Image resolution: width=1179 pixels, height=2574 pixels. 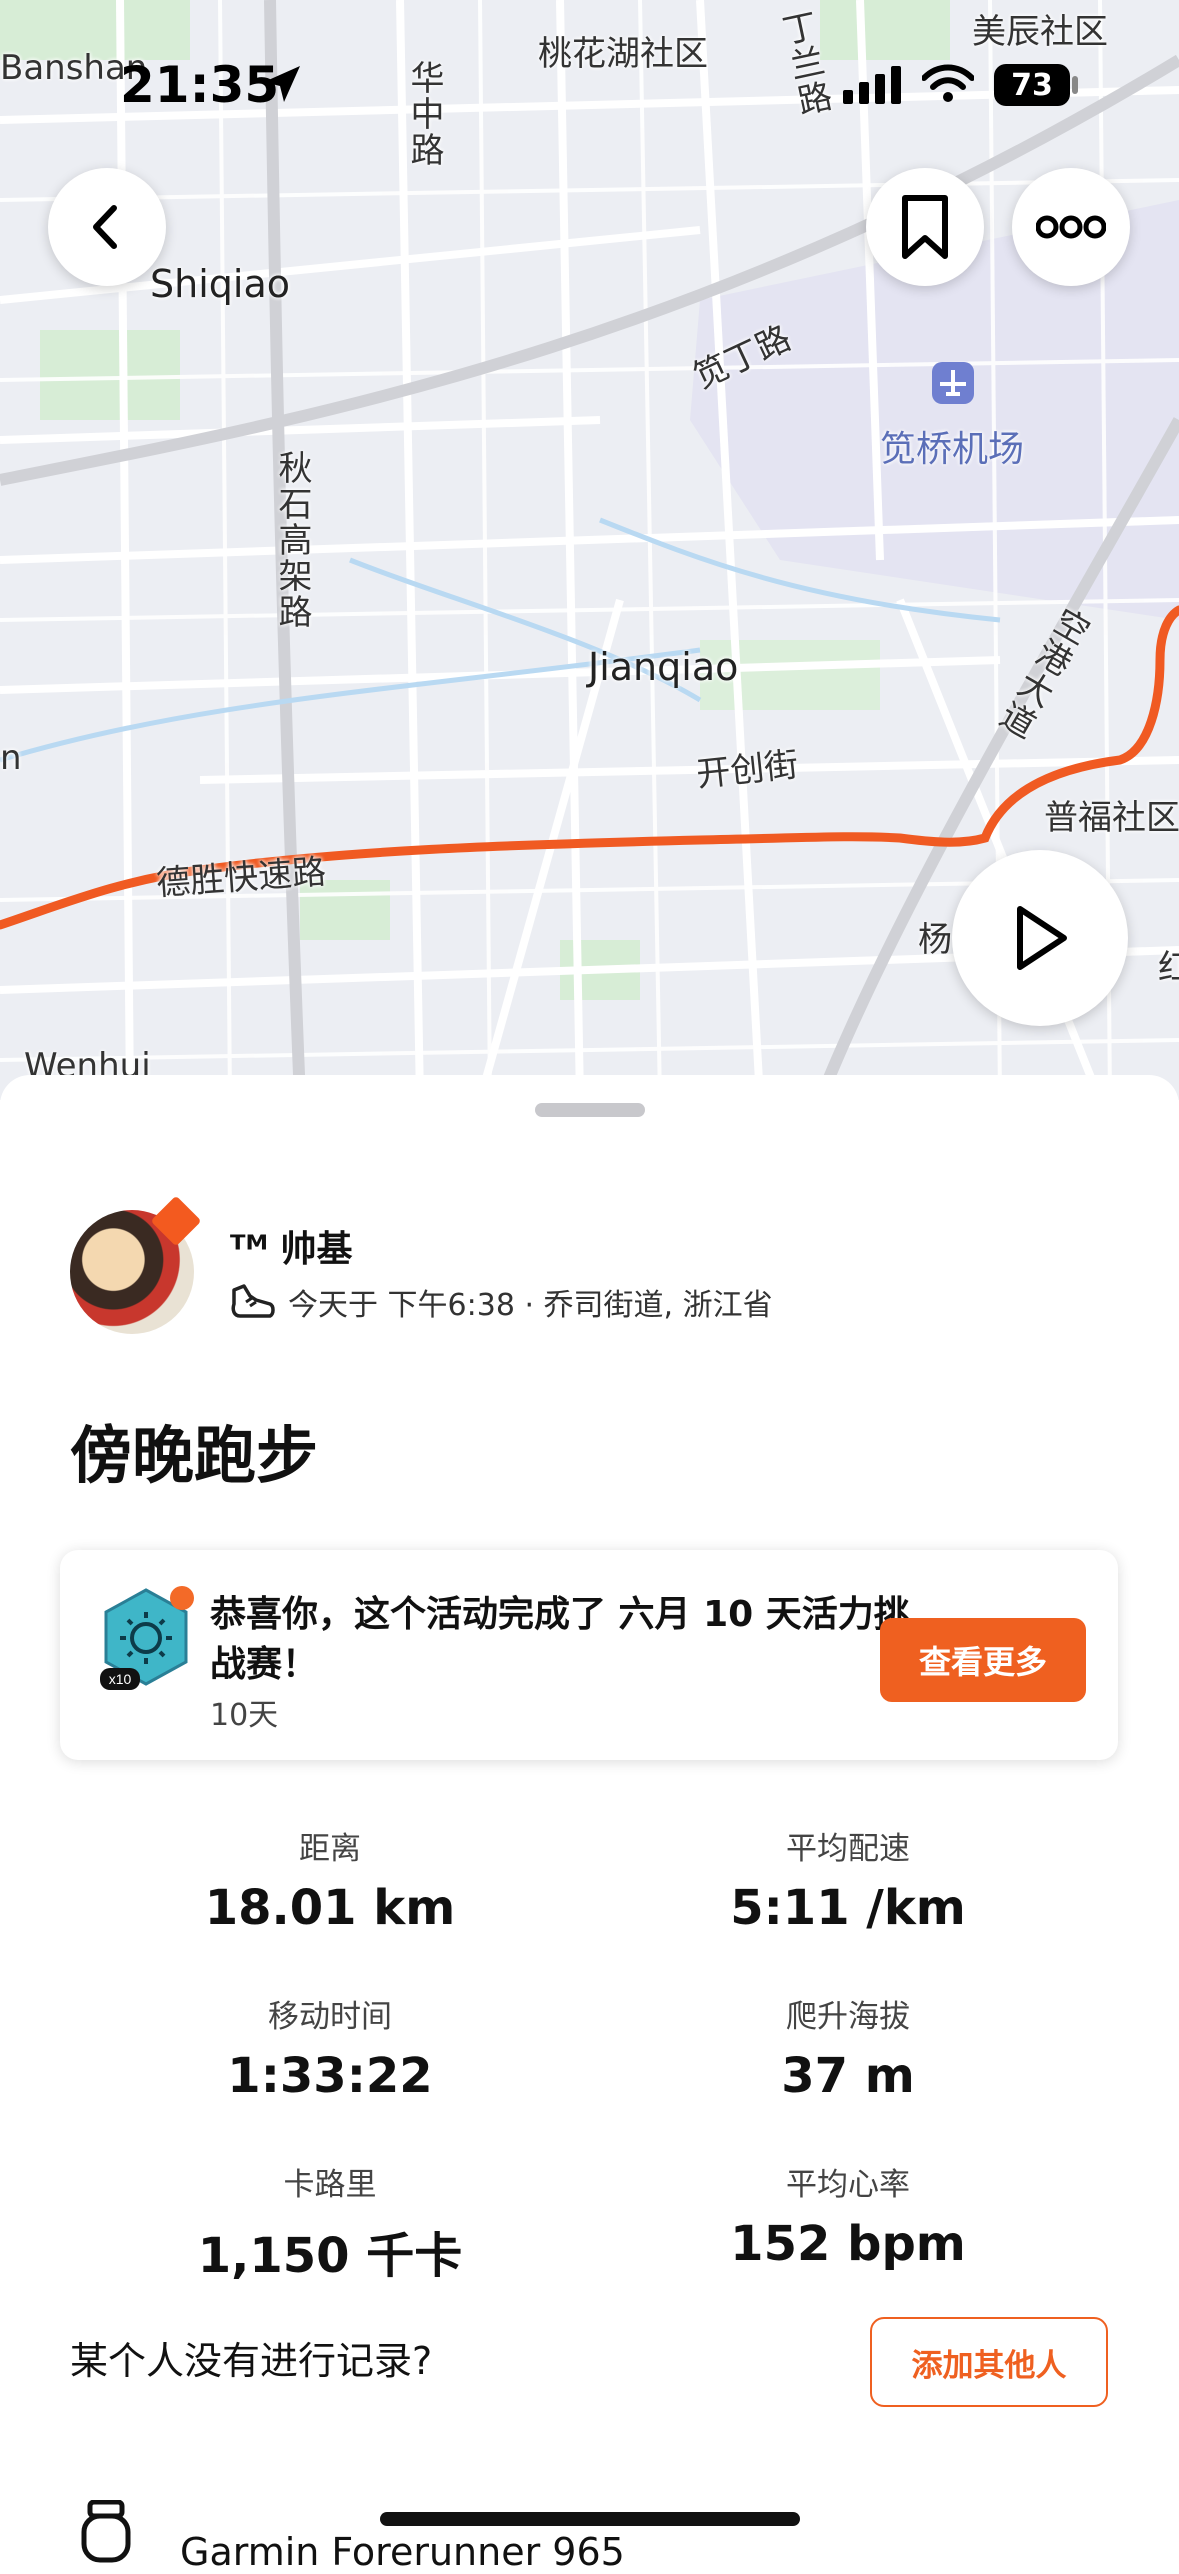 I want to click on stat-value: 18.01 km, so click(x=330, y=1908).